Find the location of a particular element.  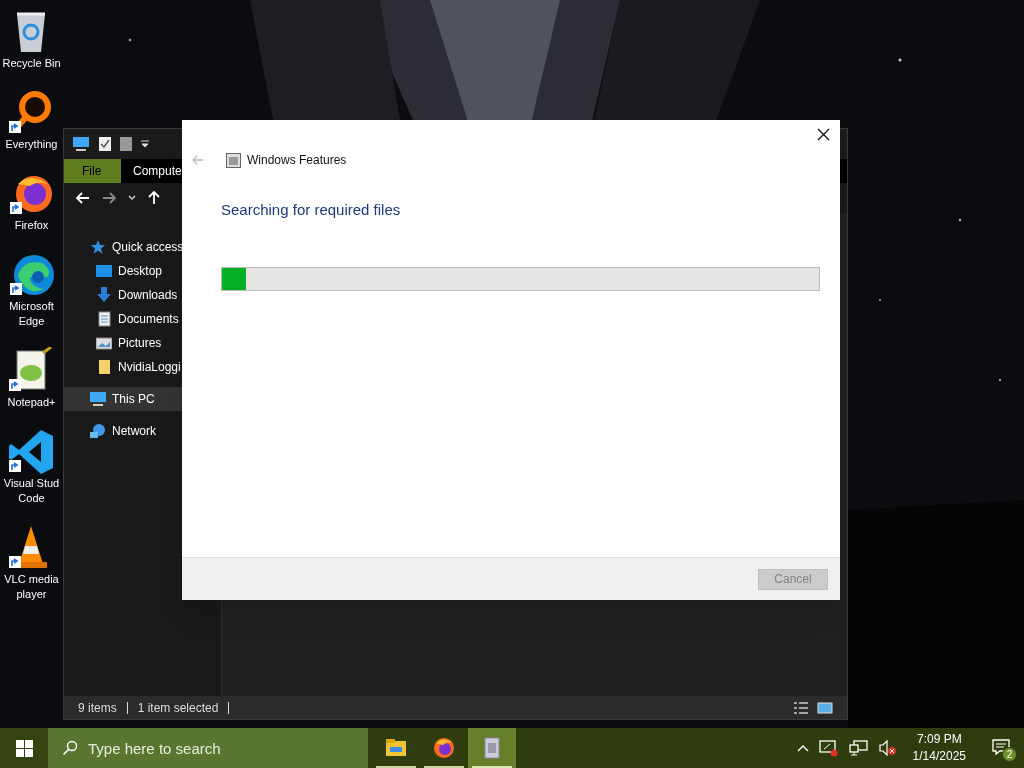

taskbar-app-button is located at coordinates (492, 748).